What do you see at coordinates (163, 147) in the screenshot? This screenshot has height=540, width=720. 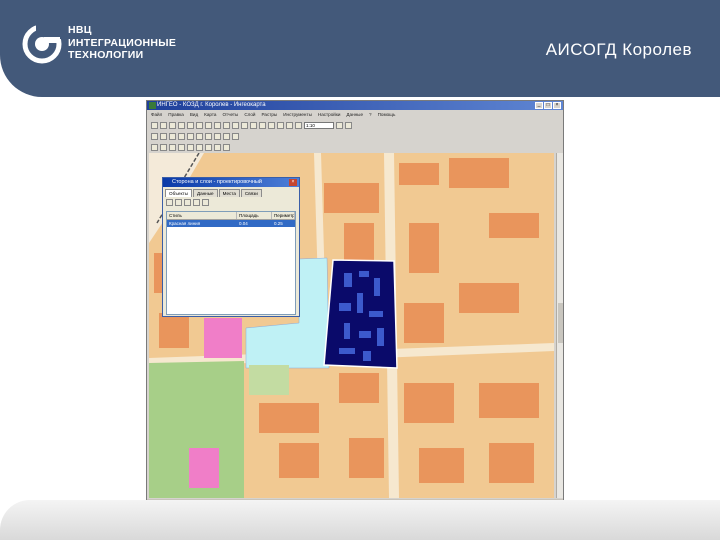 I see `forward-icon` at bounding box center [163, 147].